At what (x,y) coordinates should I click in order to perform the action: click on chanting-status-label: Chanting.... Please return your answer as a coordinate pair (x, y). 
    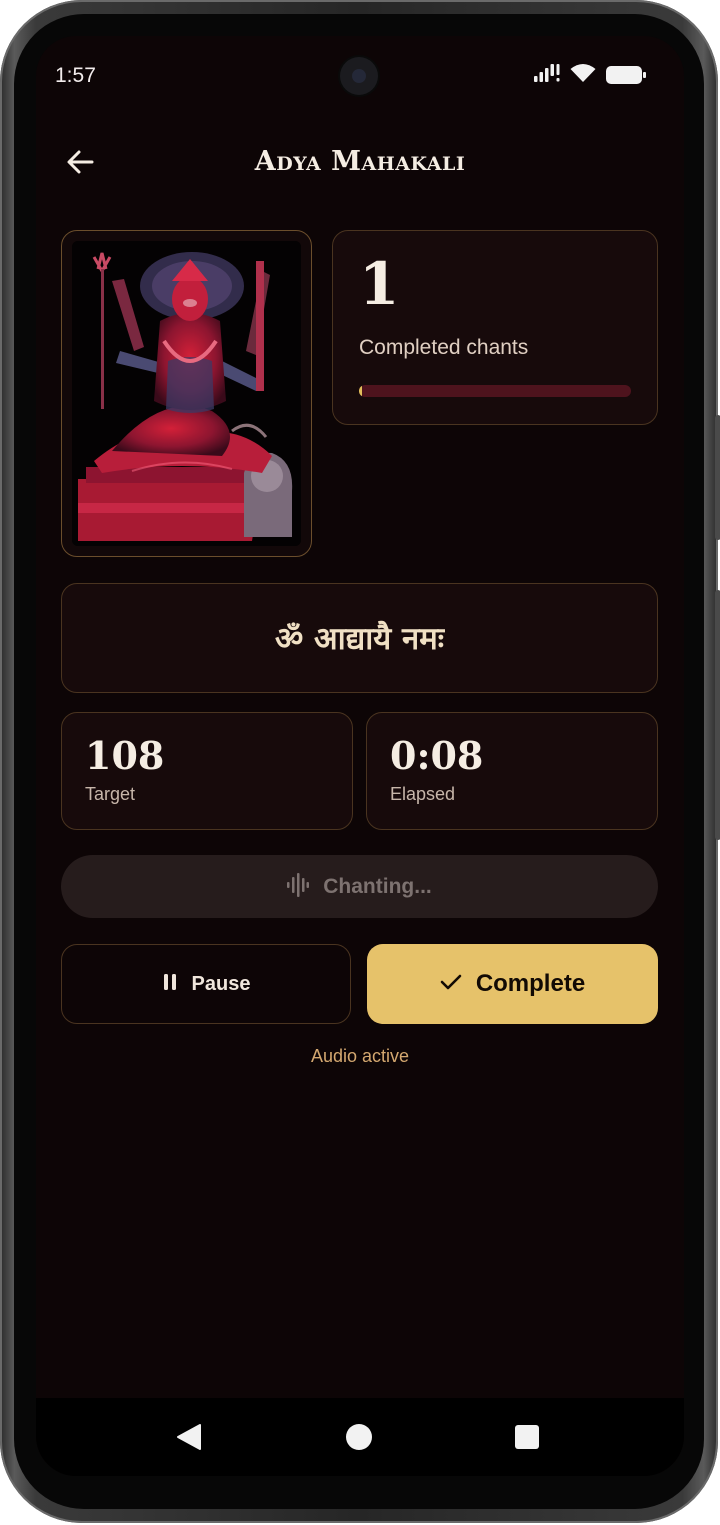
    Looking at the image, I should click on (377, 886).